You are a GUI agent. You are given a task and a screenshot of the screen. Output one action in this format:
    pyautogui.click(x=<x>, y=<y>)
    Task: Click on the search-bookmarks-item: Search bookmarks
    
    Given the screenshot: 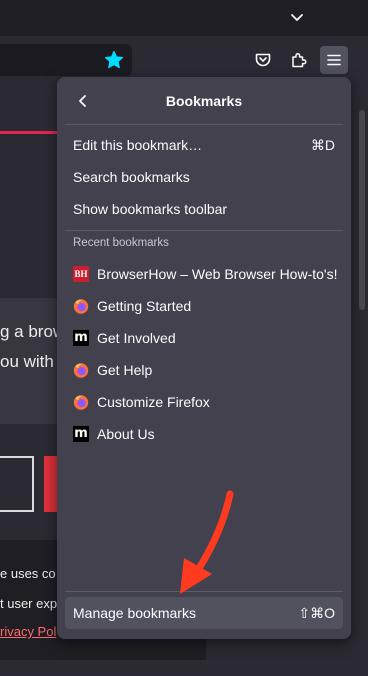 What is the action you would take?
    pyautogui.click(x=204, y=177)
    